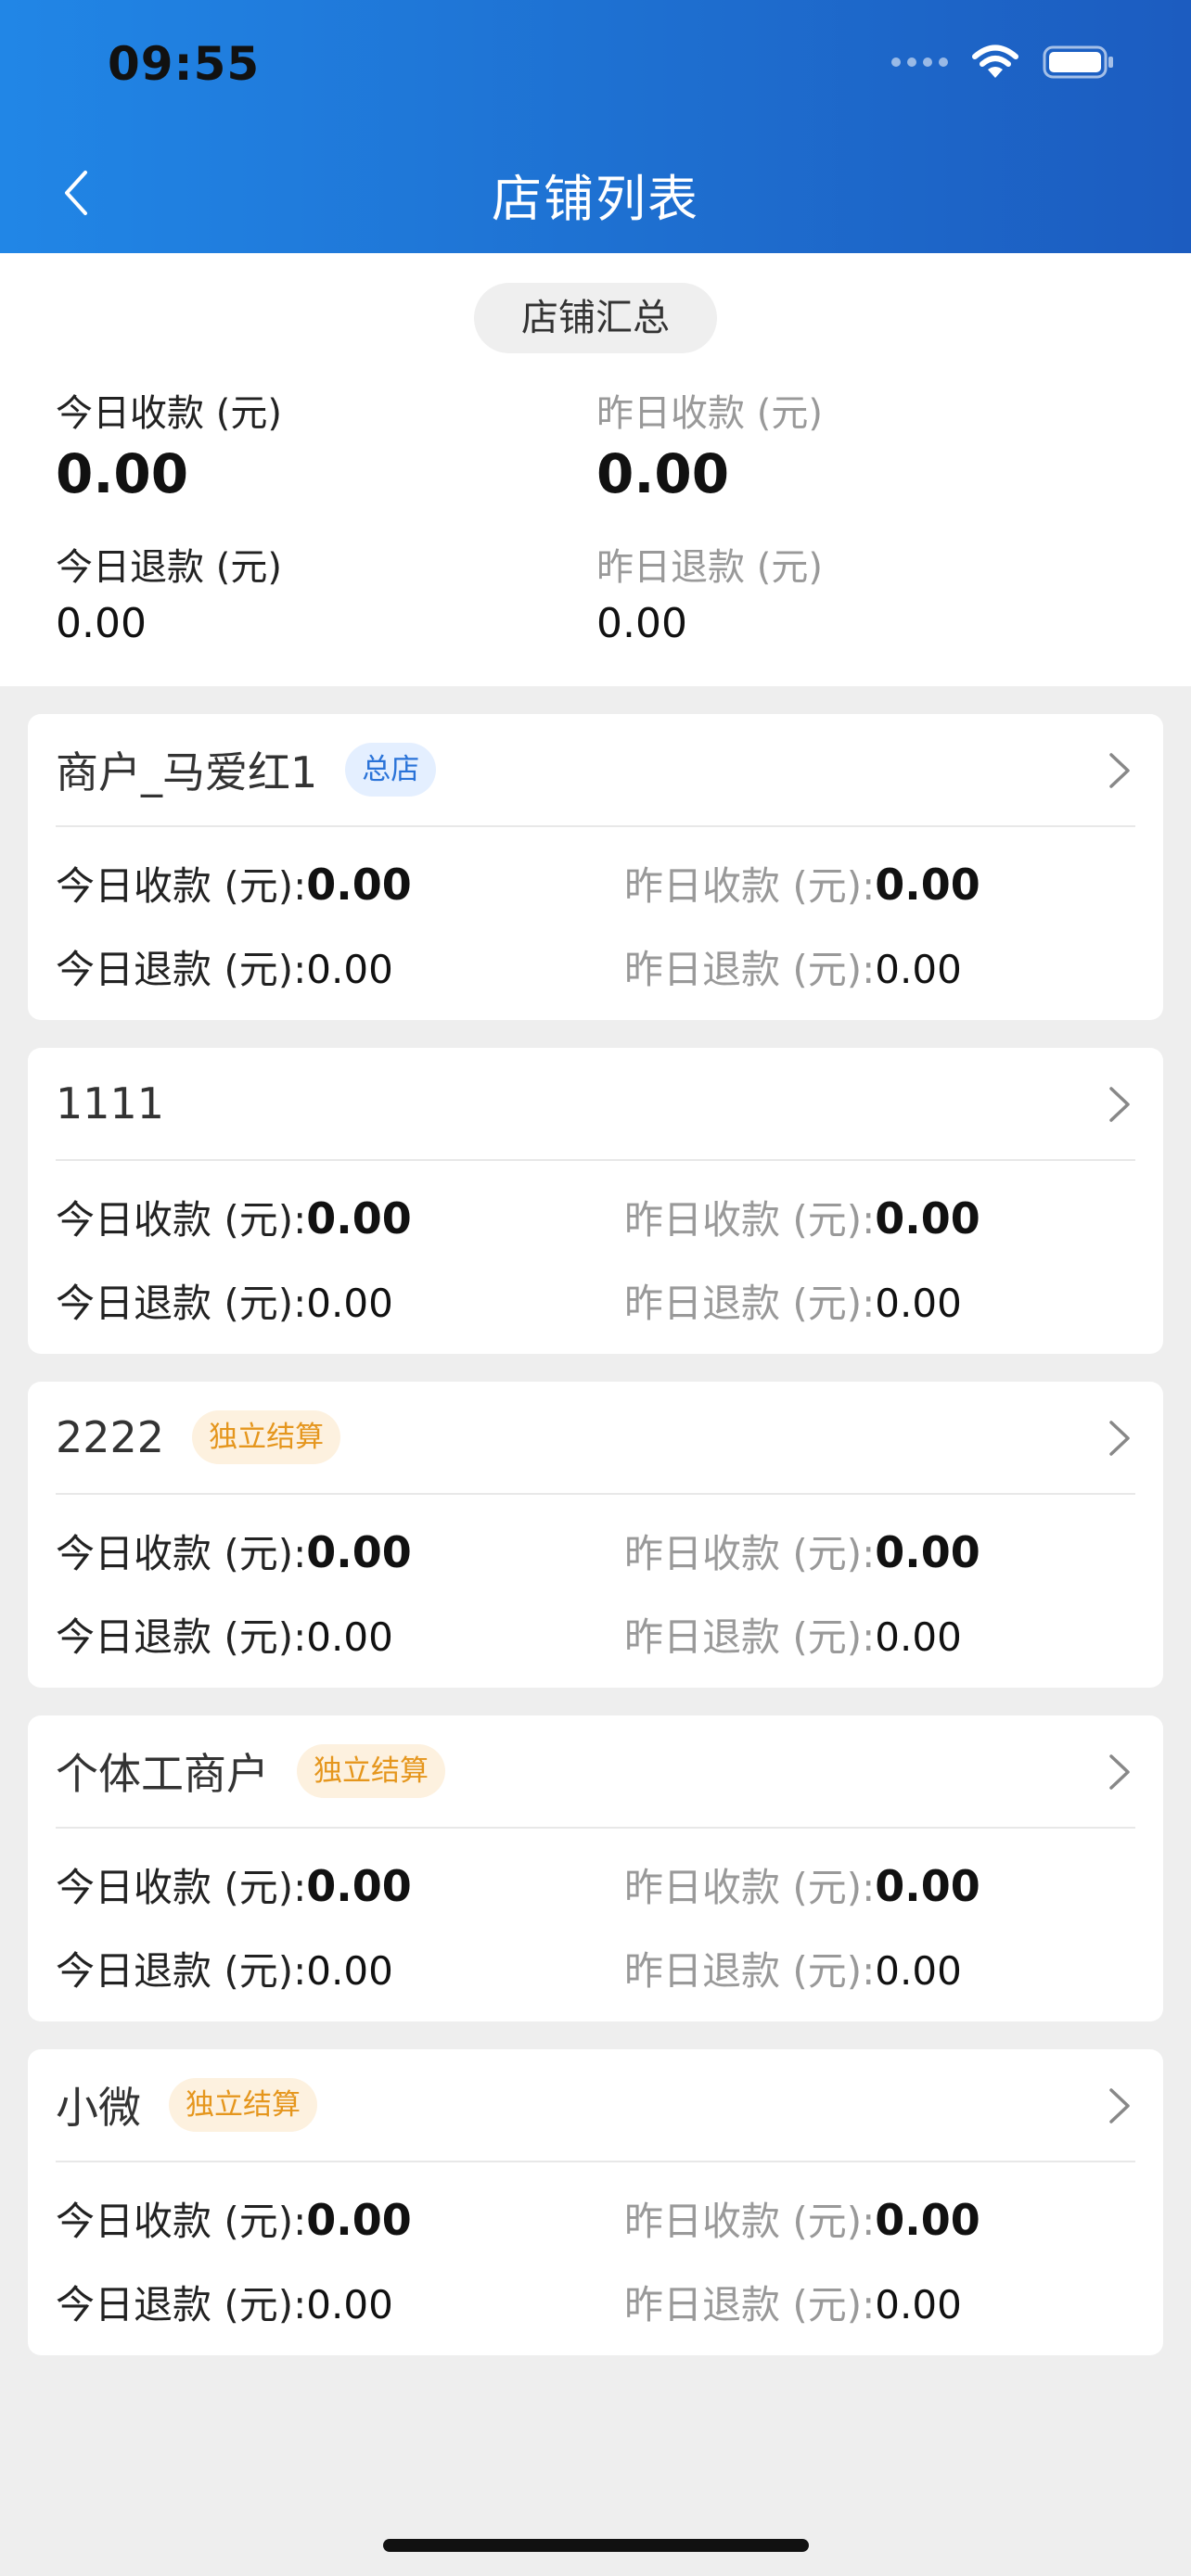  What do you see at coordinates (184, 64) in the screenshot?
I see `status-time: 09:55` at bounding box center [184, 64].